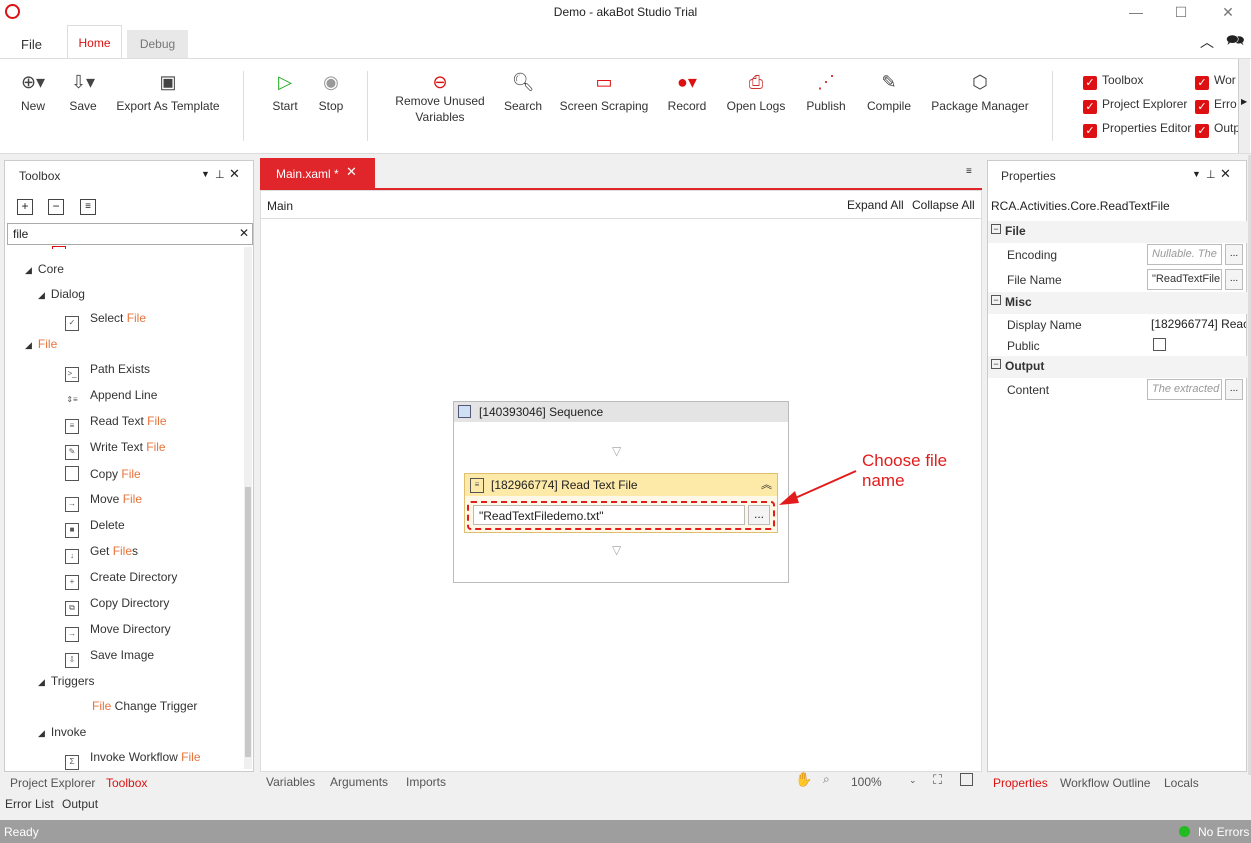 The width and height of the screenshot is (1251, 843). I want to click on tree-item-file-change-trigger: File Change Trigger, so click(144, 706).